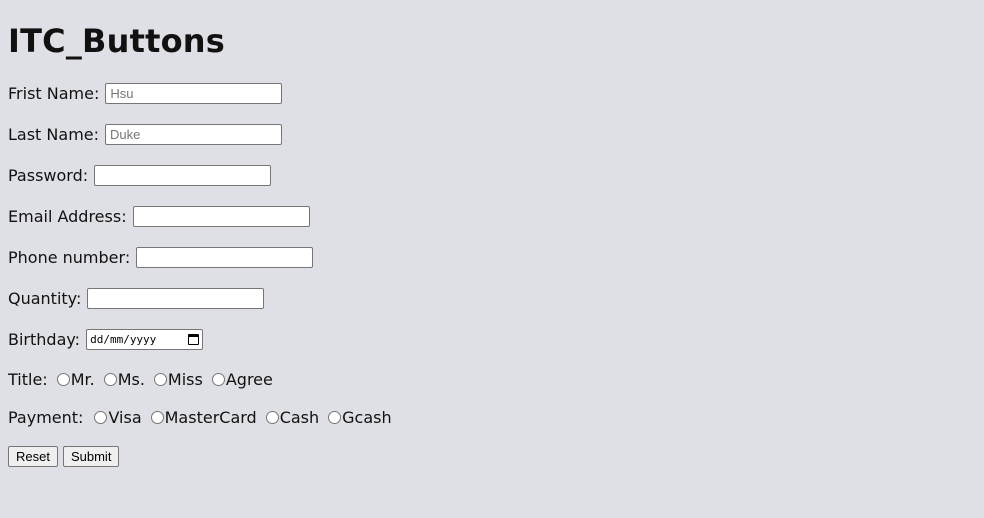  What do you see at coordinates (54, 93) in the screenshot?
I see `first-name-label: Frist Name:` at bounding box center [54, 93].